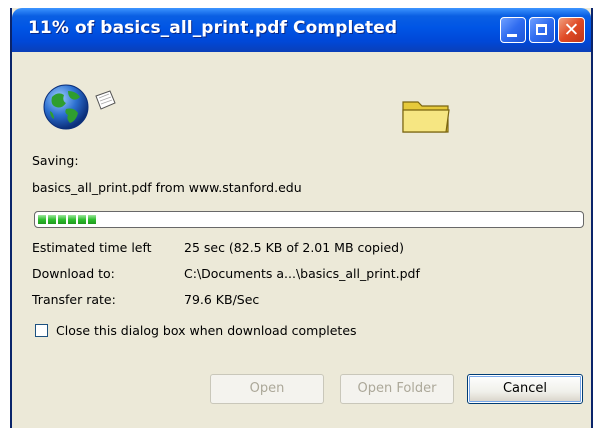 The height and width of the screenshot is (428, 593). Describe the element at coordinates (309, 219) in the screenshot. I see `download-progress-bar` at that location.